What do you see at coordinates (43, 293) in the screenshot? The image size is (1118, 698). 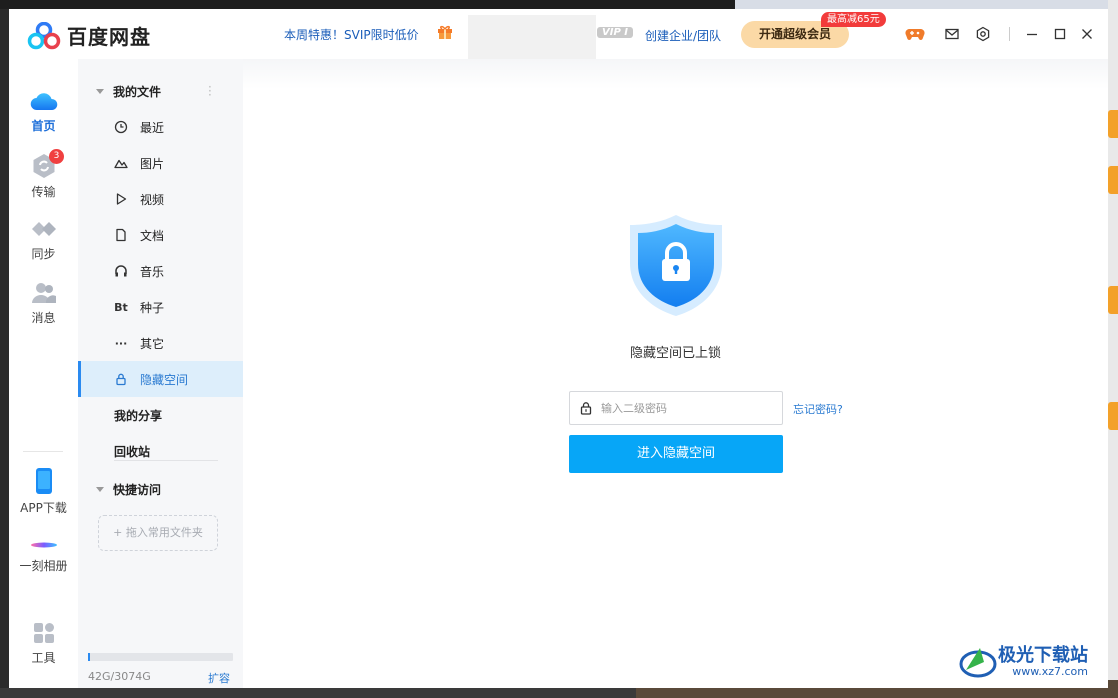 I see `contacts-icon` at bounding box center [43, 293].